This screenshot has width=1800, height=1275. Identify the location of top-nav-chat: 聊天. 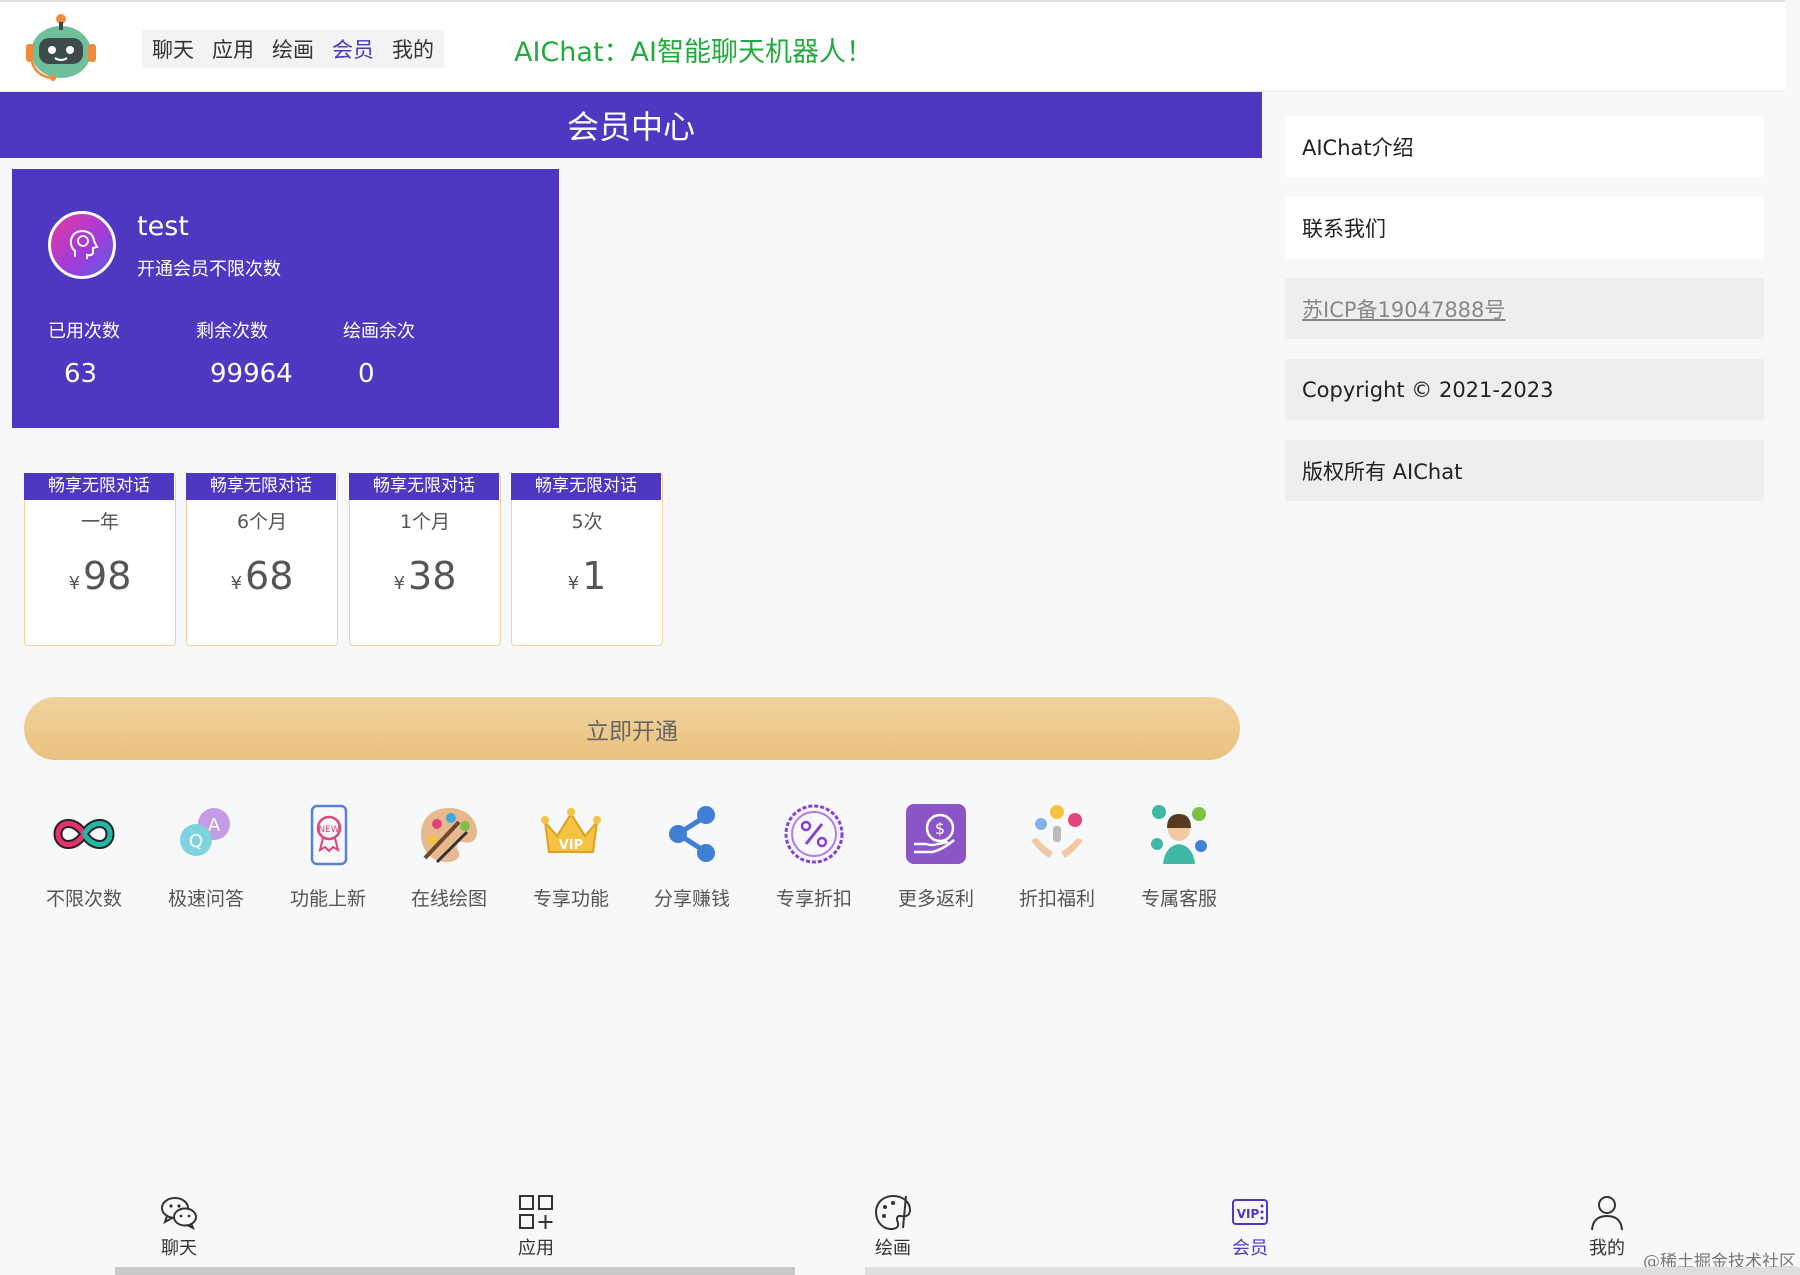
(173, 49).